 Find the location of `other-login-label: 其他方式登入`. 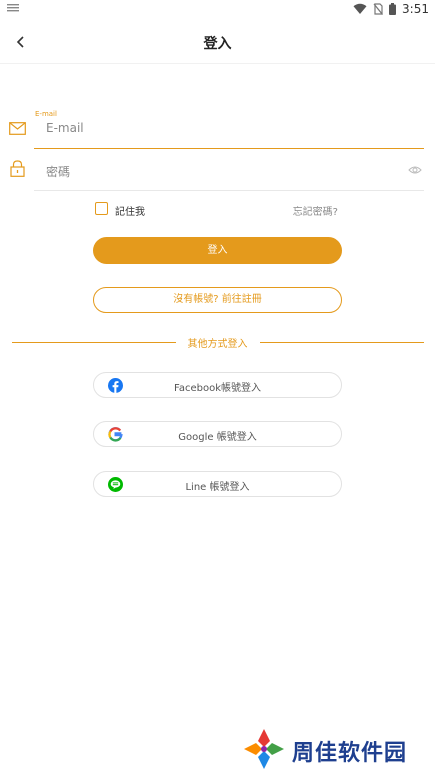

other-login-label: 其他方式登入 is located at coordinates (217, 344).